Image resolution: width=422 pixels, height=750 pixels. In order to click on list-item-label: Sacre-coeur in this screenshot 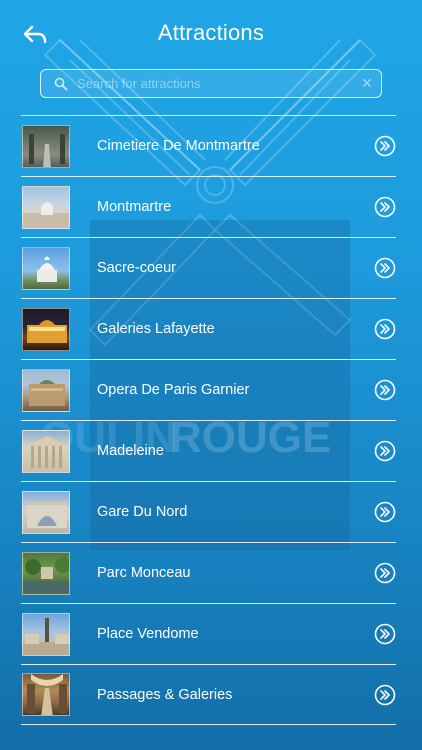, I will do `click(136, 268)`.